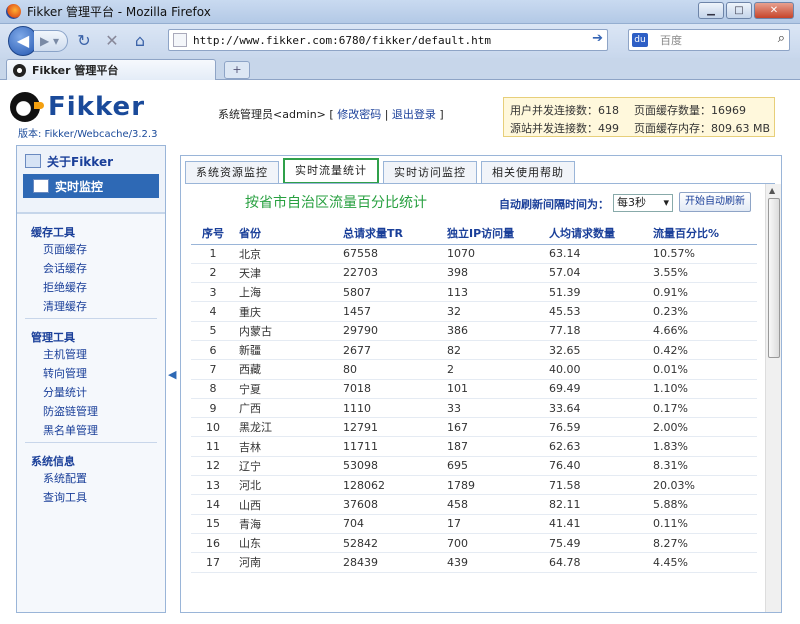 The height and width of the screenshot is (624, 800). What do you see at coordinates (391, 485) in the screenshot?
I see `table-cell: 128062` at bounding box center [391, 485].